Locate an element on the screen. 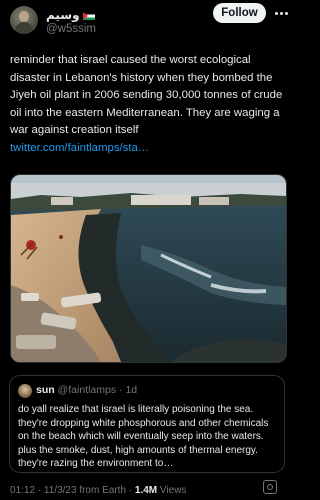 The image size is (320, 500). avatar-head is located at coordinates (24, 16).